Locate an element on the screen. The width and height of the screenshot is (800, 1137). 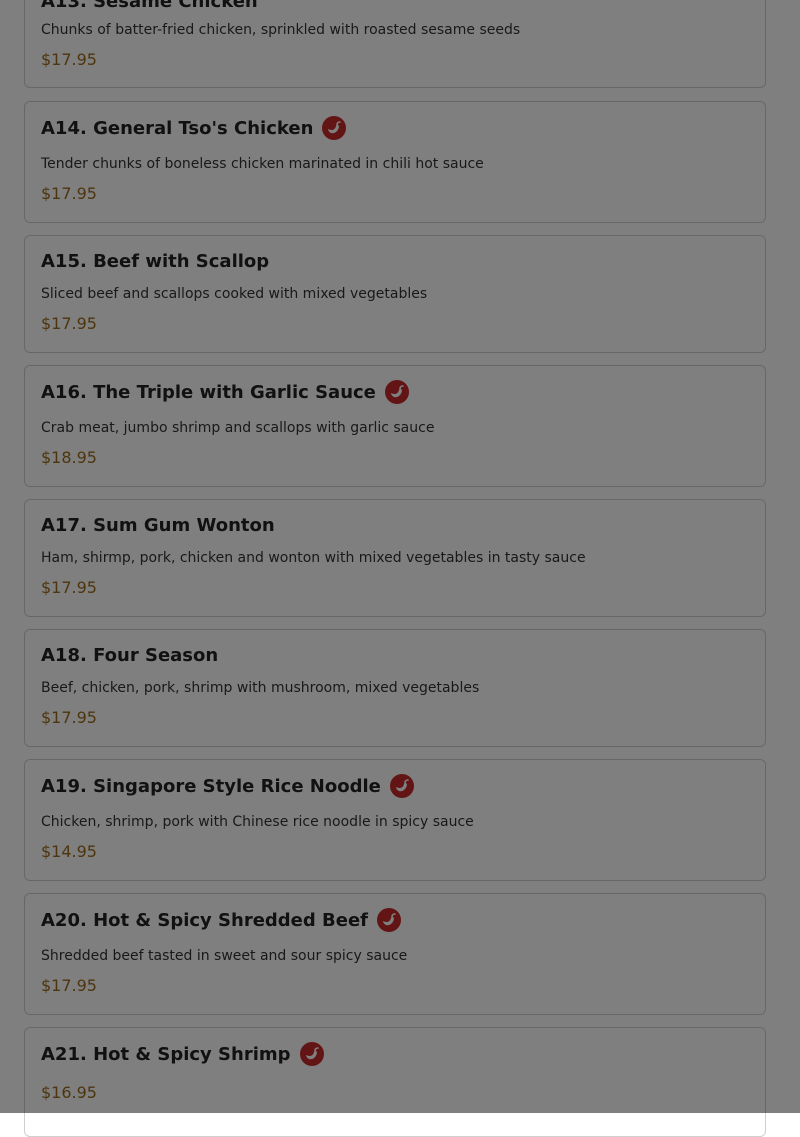
menu-item-price: $14.95 is located at coordinates (69, 851).